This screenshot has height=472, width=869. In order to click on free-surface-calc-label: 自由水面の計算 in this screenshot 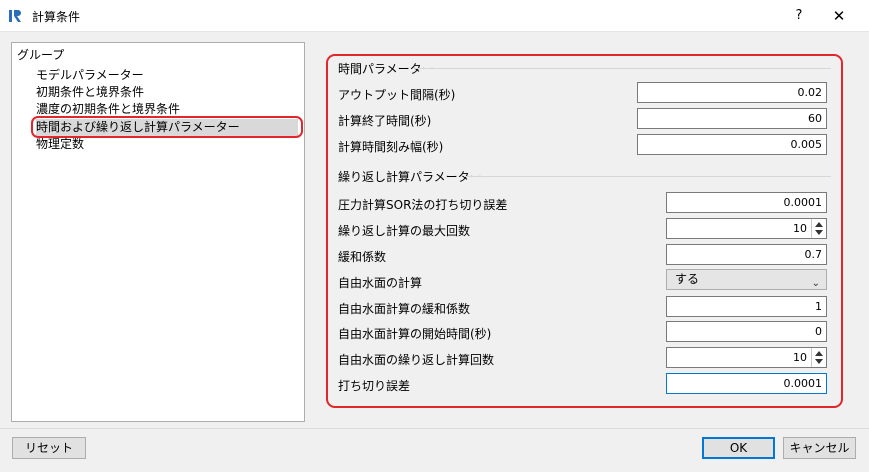, I will do `click(380, 283)`.